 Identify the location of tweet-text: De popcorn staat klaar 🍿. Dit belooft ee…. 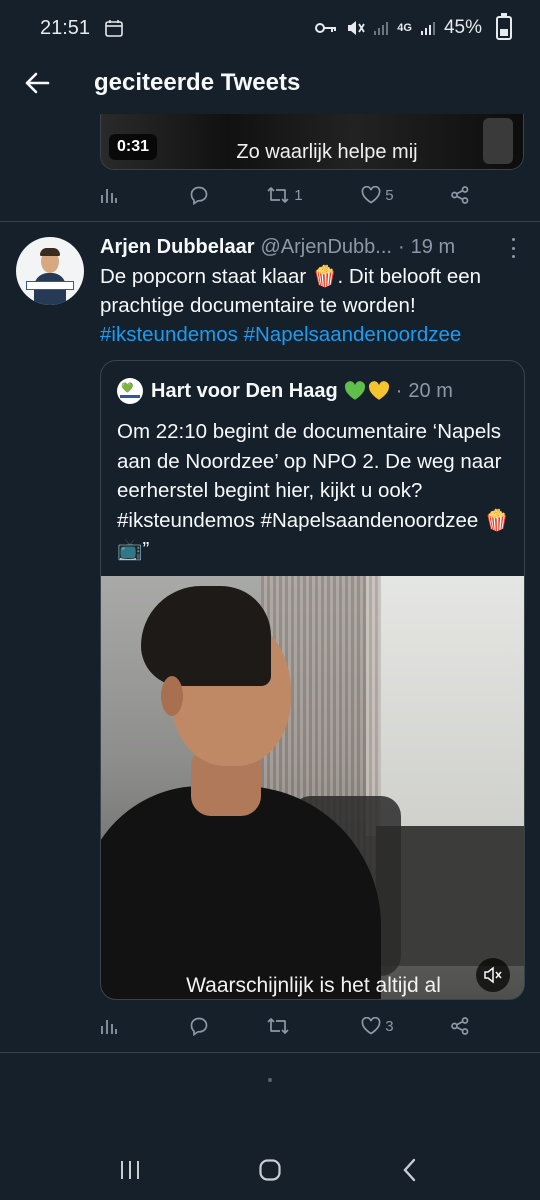
(310, 305).